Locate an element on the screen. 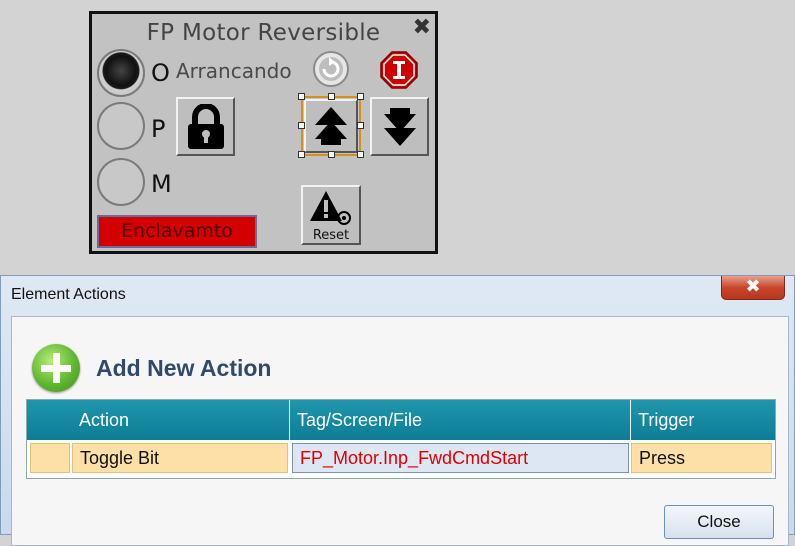 This screenshot has height=546, width=795. interlock-stop-icon is located at coordinates (399, 70).